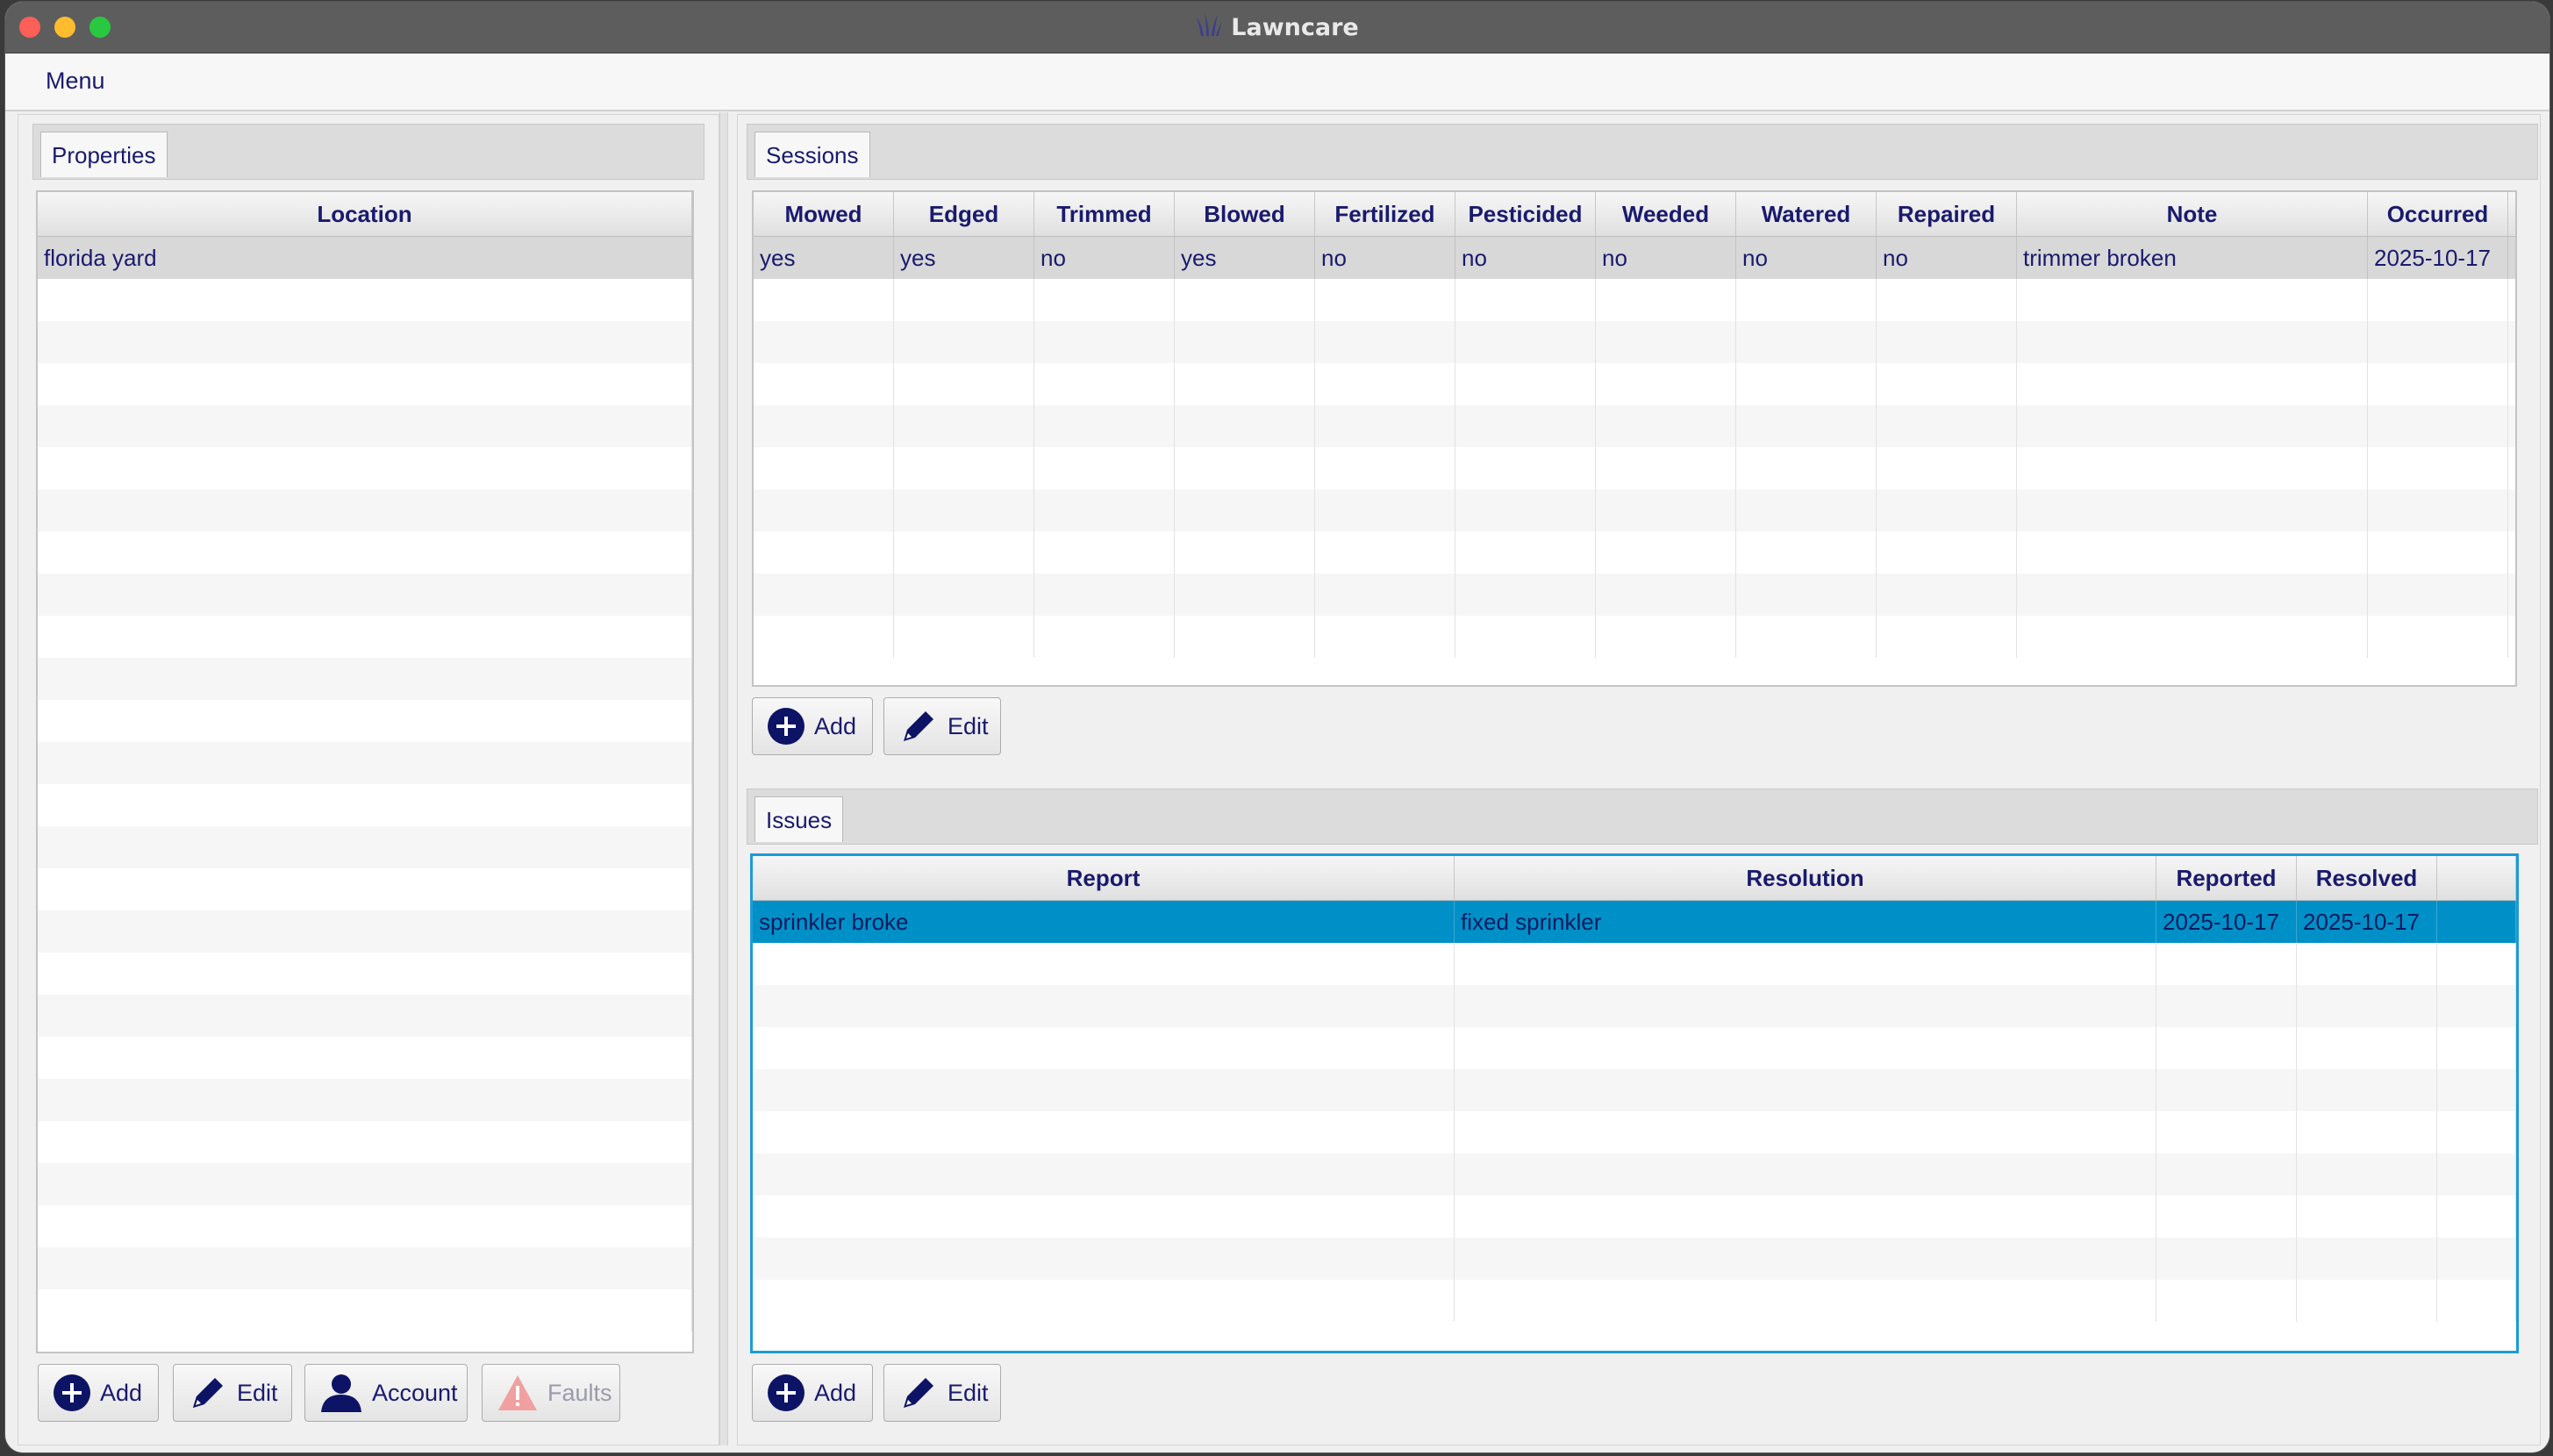  Describe the element at coordinates (98, 1393) in the screenshot. I see `add-property-button: Add` at that location.